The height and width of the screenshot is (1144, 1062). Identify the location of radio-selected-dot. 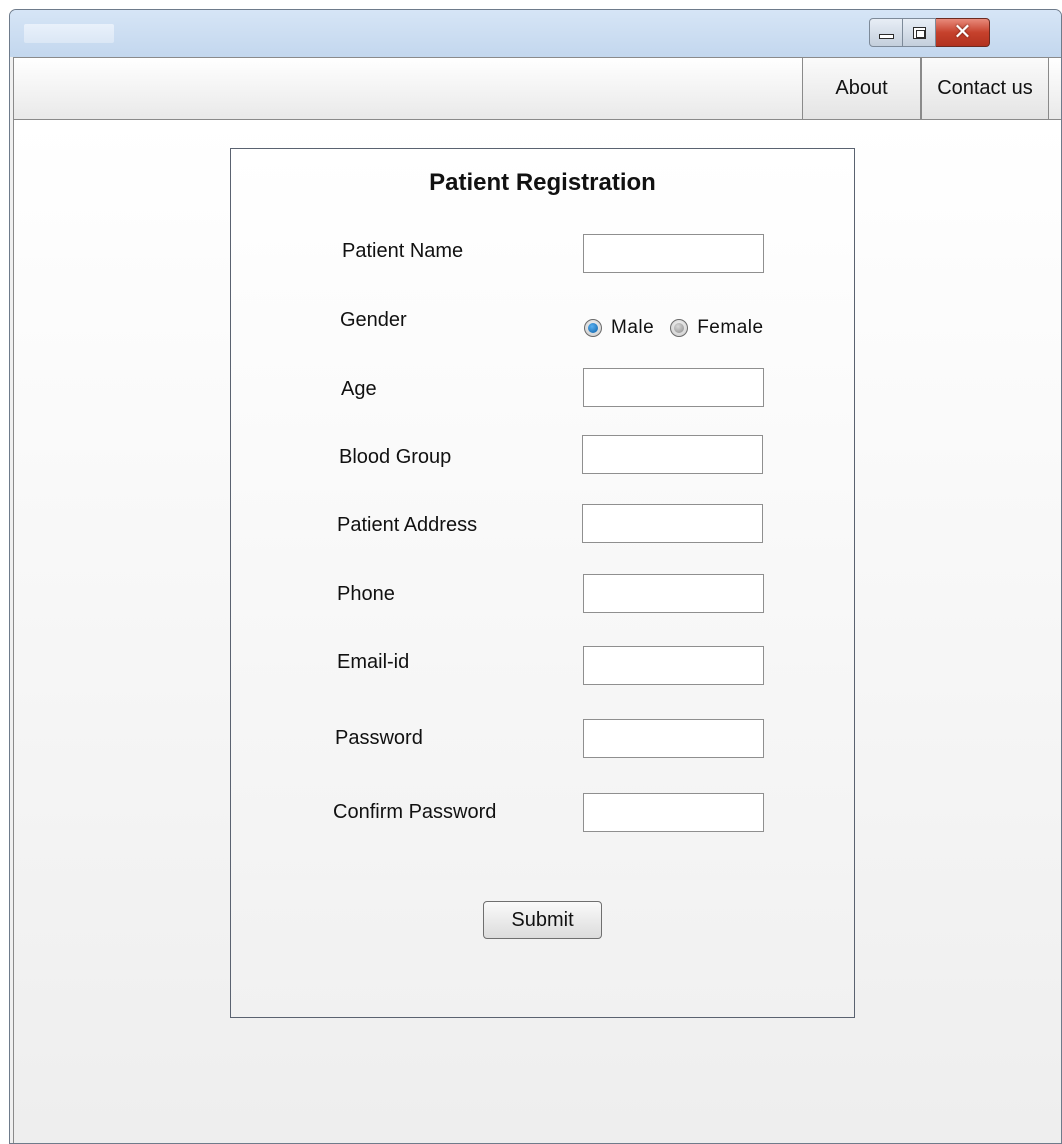
(593, 328).